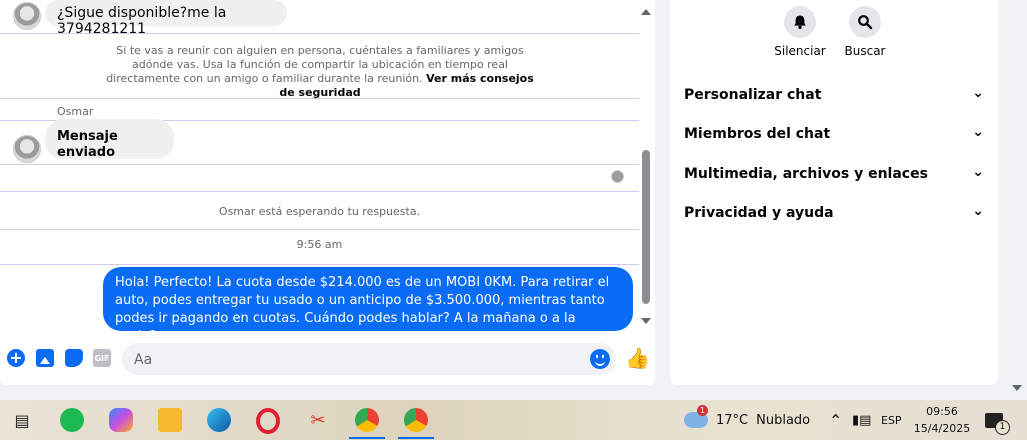 This screenshot has height=440, width=1027. Describe the element at coordinates (16, 358) in the screenshot. I see `plus-icon: +` at that location.